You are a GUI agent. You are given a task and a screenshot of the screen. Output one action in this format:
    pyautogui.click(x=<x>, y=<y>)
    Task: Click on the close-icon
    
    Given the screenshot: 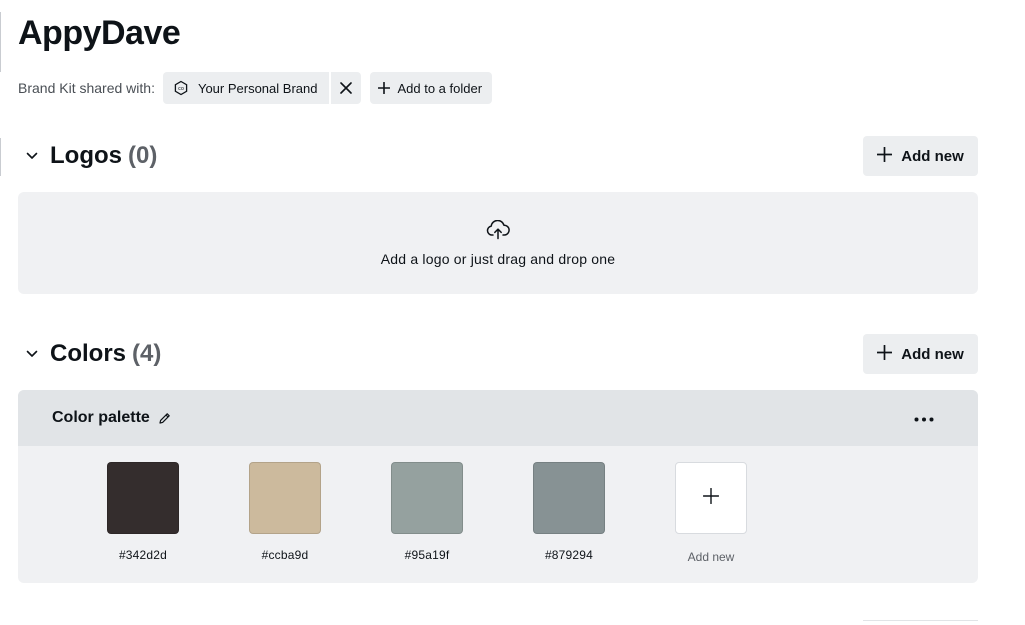 What is the action you would take?
    pyautogui.click(x=346, y=88)
    